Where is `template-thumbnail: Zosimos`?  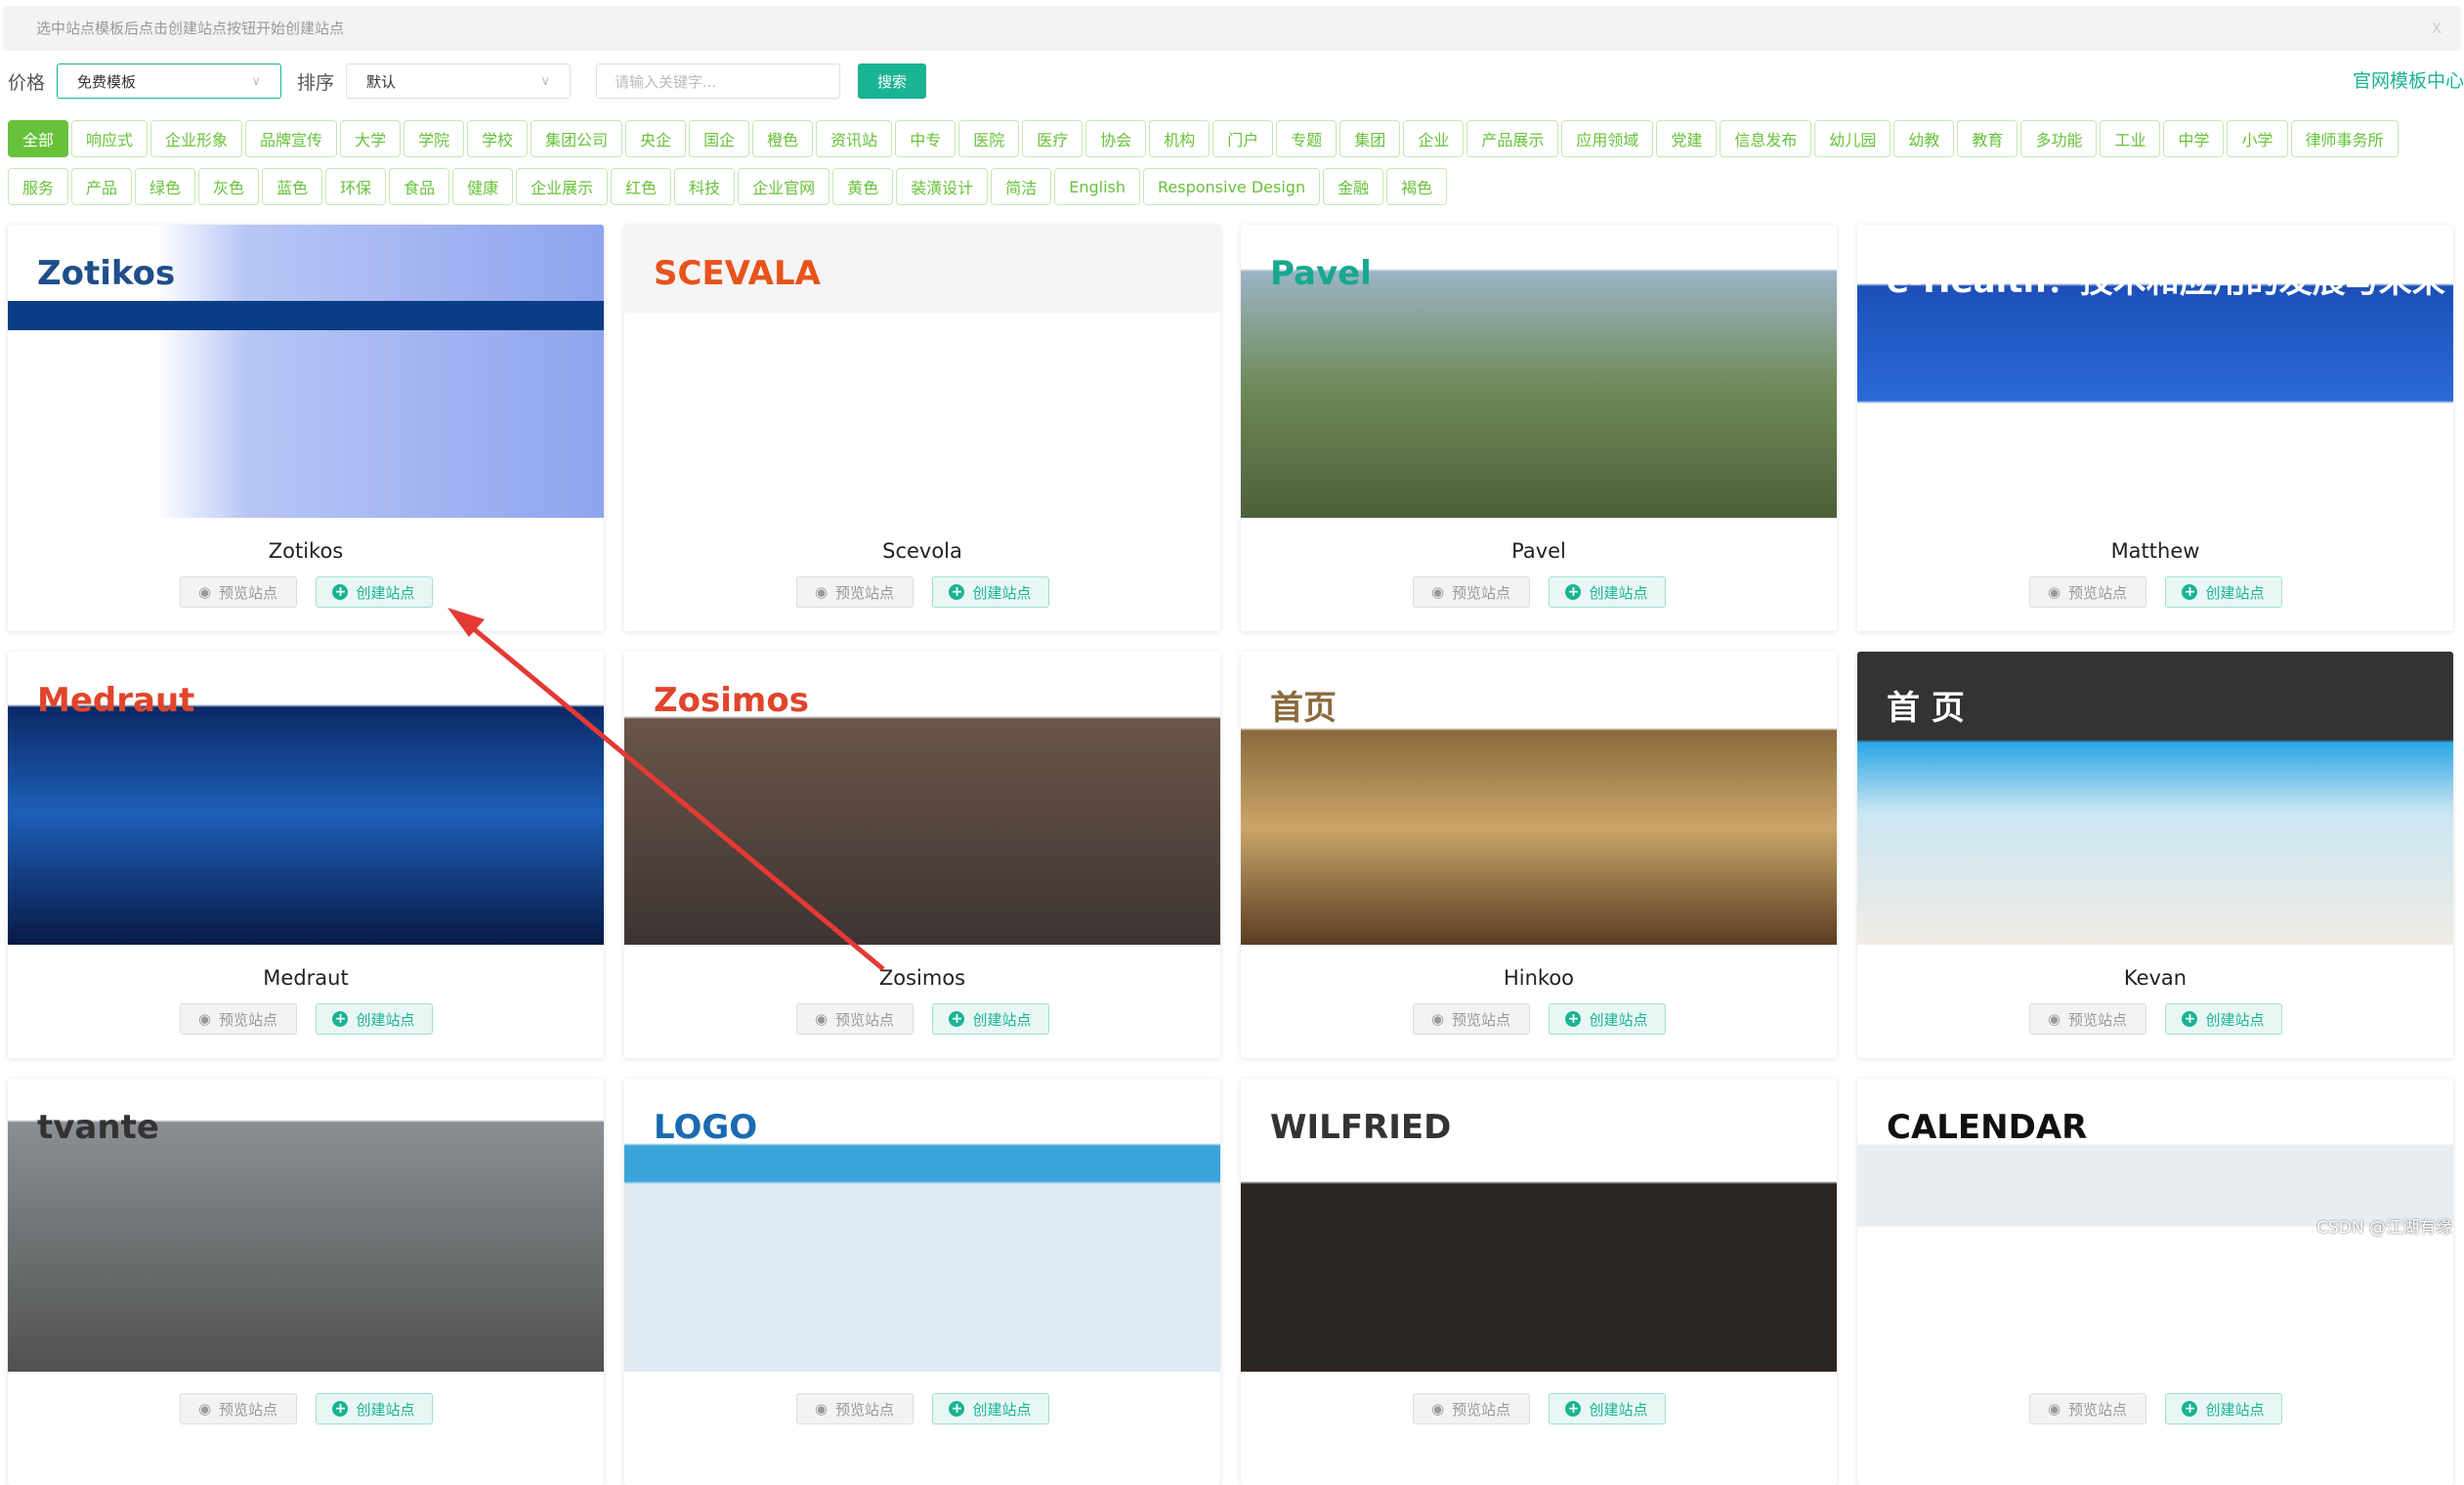
template-thumbnail: Zosimos is located at coordinates (922, 798).